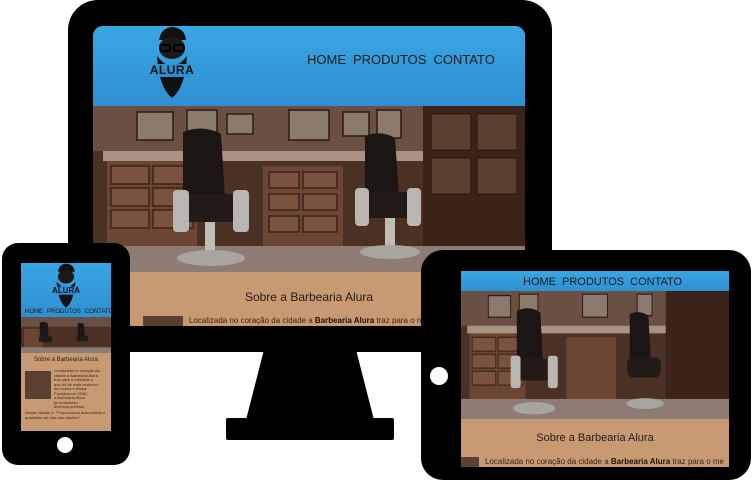  I want to click on desktop-nav: HOME PRODUTOS CONTATO, so click(401, 59).